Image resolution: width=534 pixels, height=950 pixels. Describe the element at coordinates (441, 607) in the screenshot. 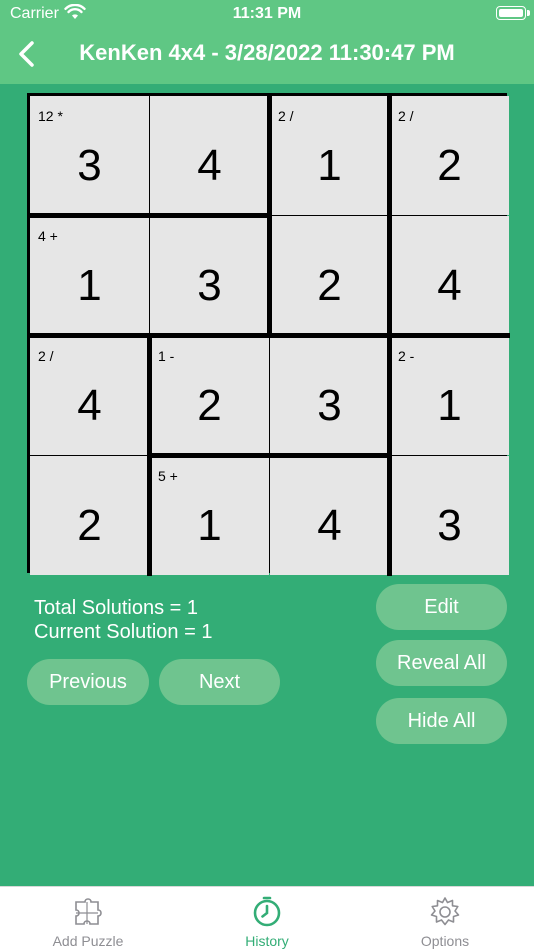

I see `edit-button: Edit` at that location.